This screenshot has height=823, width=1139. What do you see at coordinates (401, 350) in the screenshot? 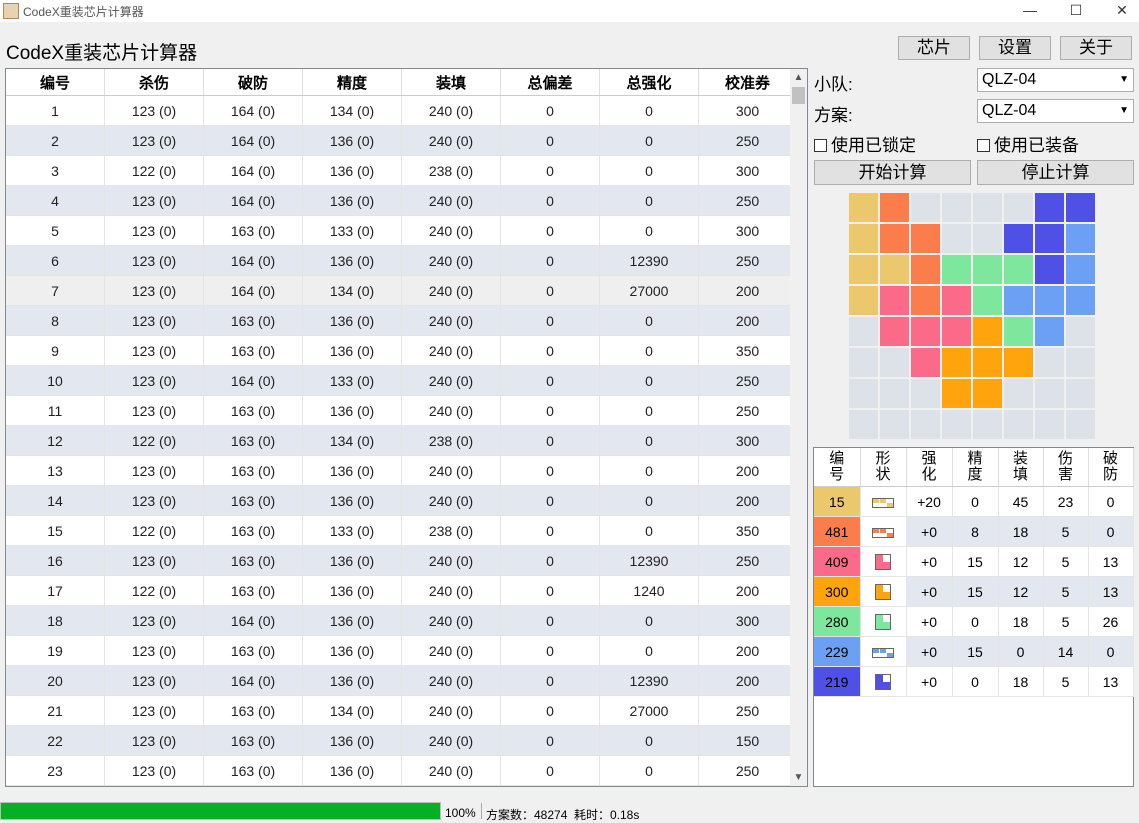
I see `table-row: 9 123 (0) 163 (0) 136 (0) 240 (0) 0 0 350` at bounding box center [401, 350].